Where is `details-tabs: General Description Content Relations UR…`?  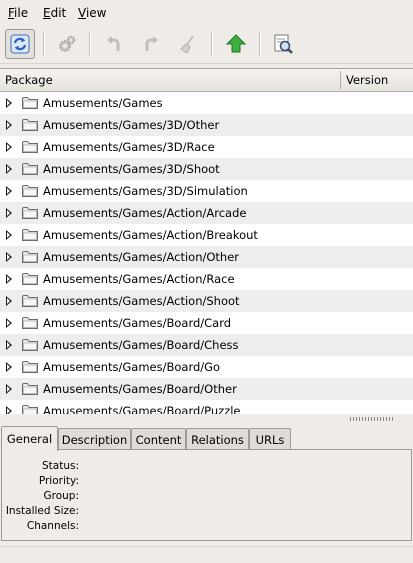 details-tabs: General Description Content Relations UR… is located at coordinates (206, 438).